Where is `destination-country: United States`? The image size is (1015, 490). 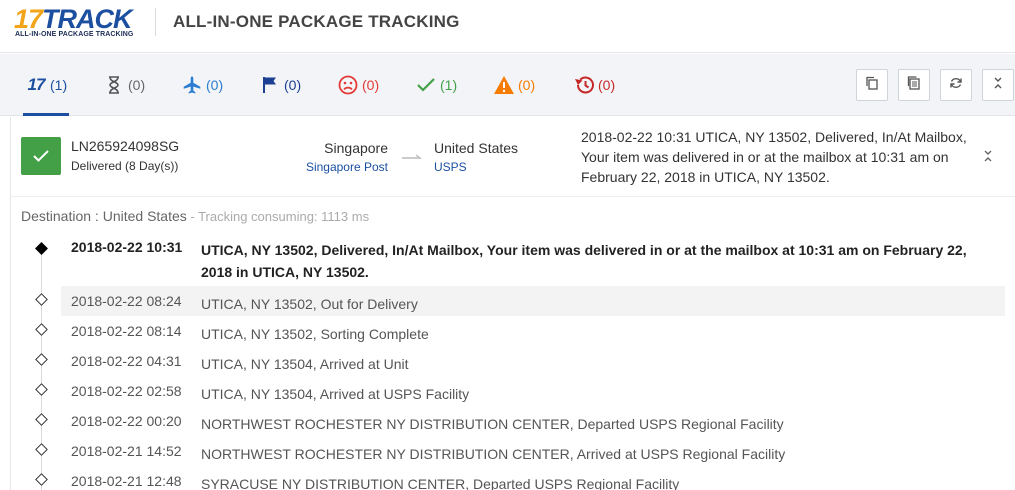 destination-country: United States is located at coordinates (476, 148).